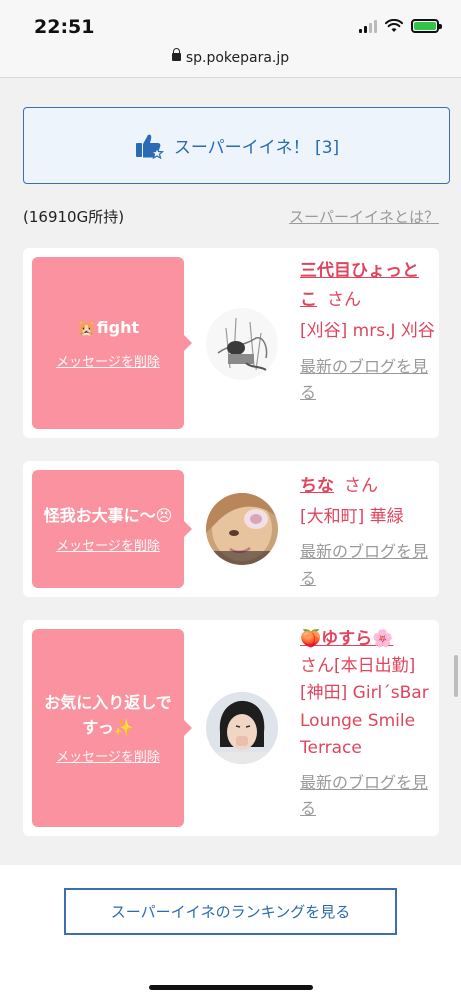  I want to click on profile-info: 三代目ひょっとこ さん [刈谷] mrs.J 刈谷 最新のブログを見る, so click(367, 332).